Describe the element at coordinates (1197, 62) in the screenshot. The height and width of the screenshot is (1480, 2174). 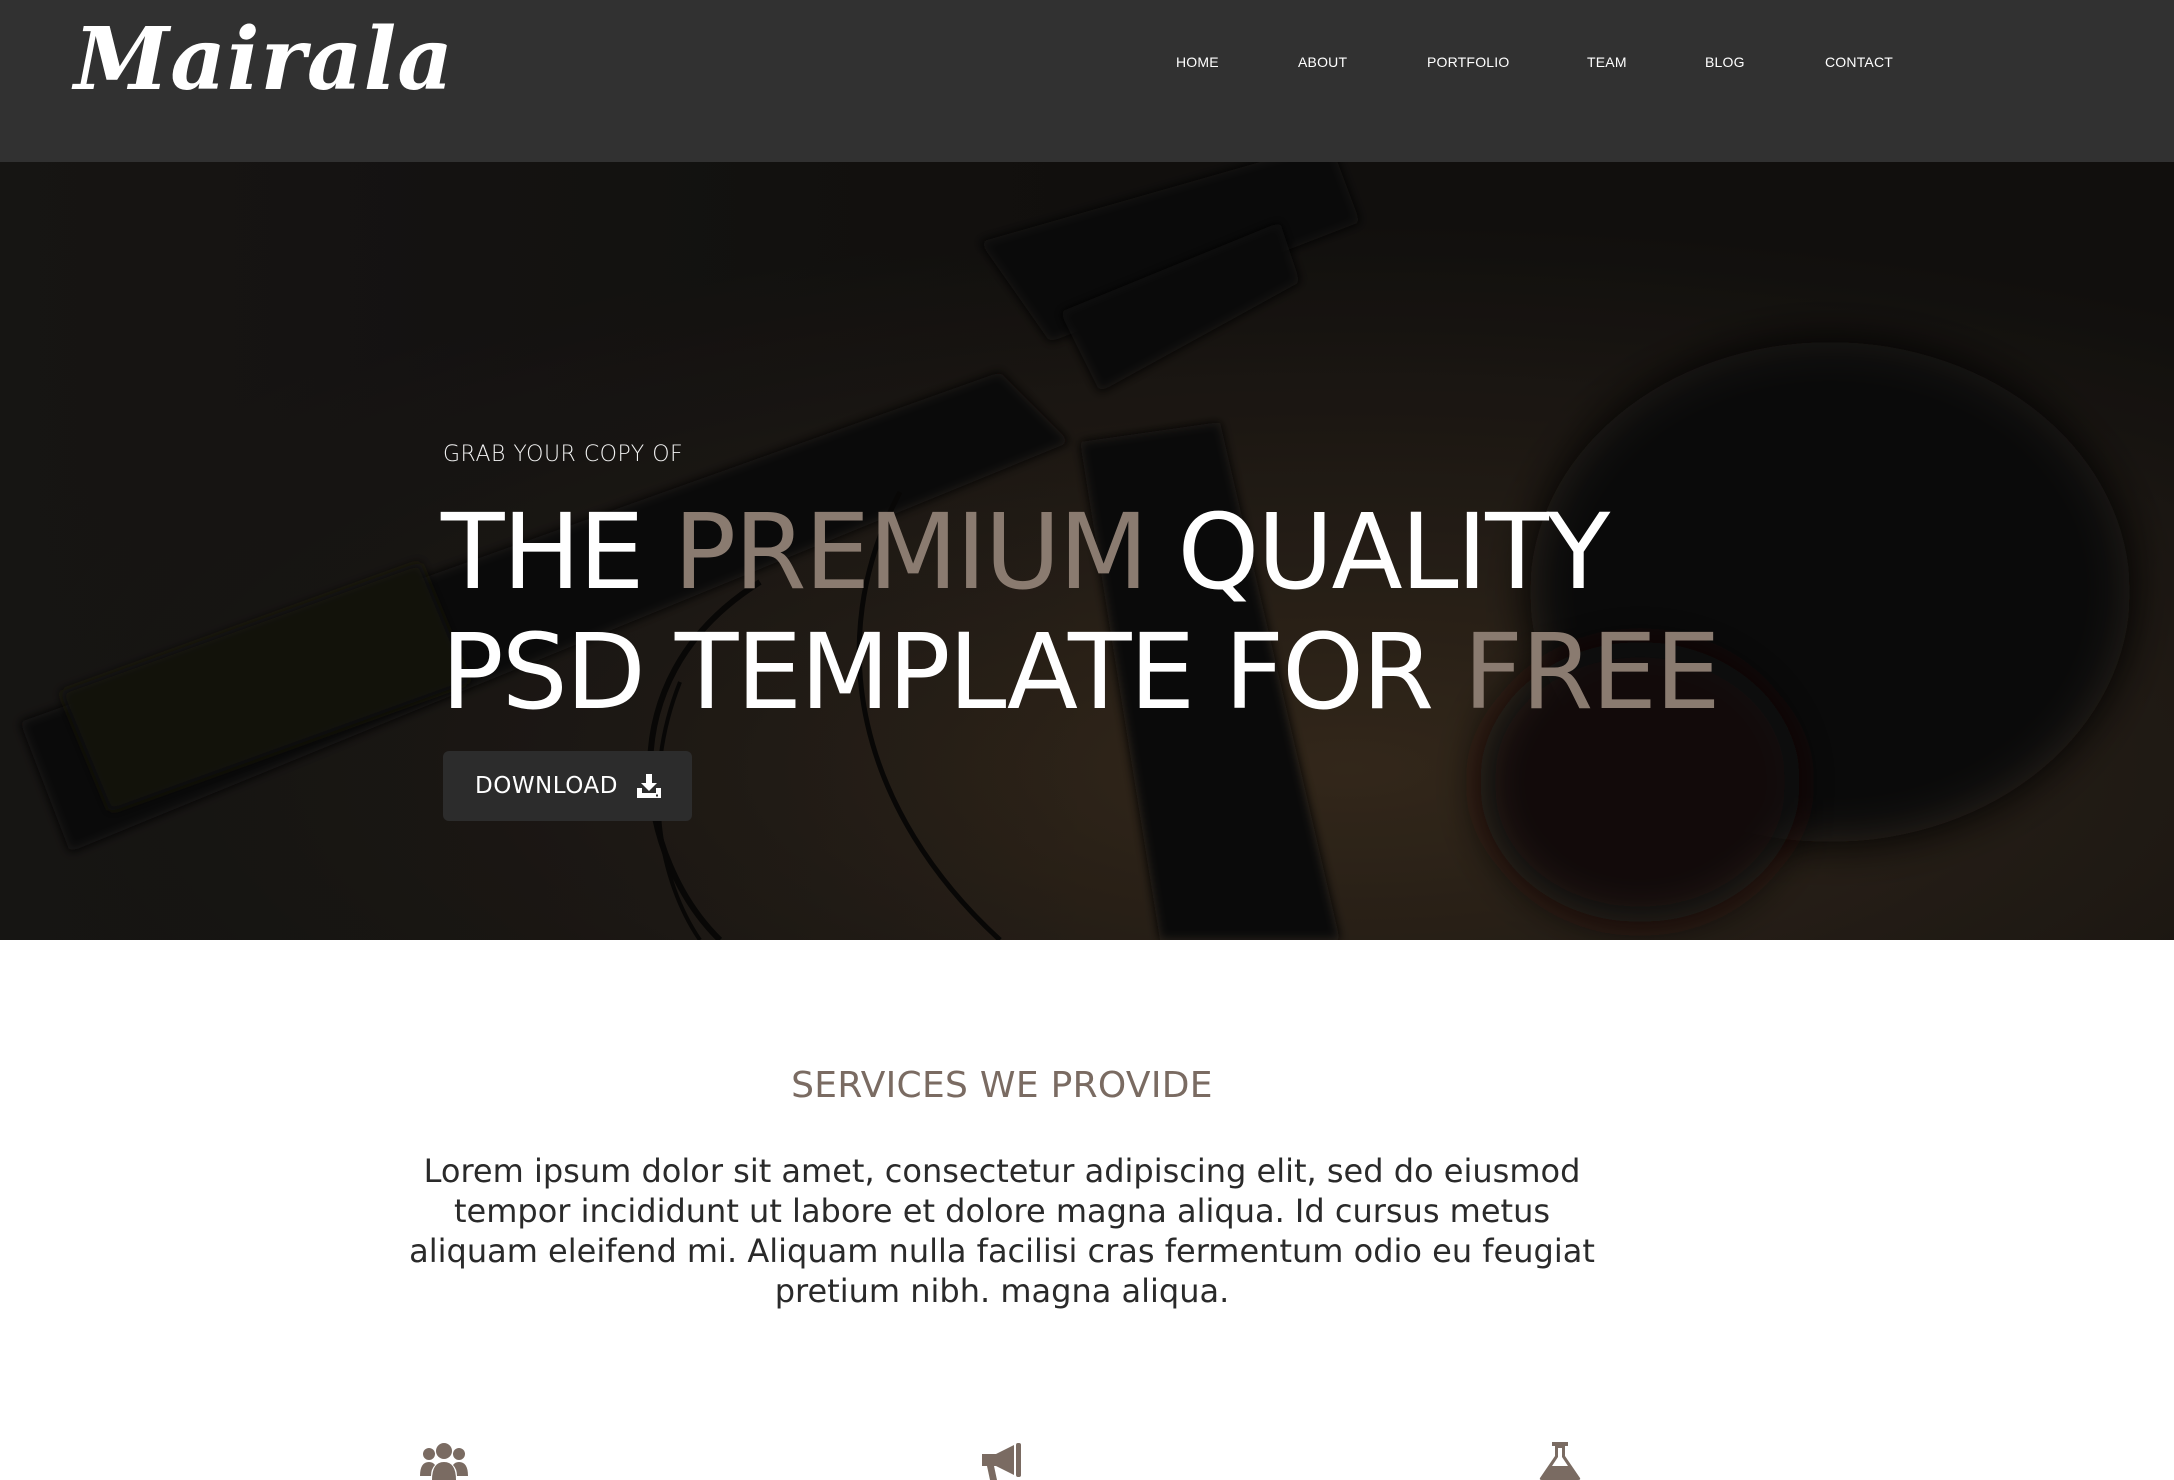
I see `nav-item-home: HOME` at that location.